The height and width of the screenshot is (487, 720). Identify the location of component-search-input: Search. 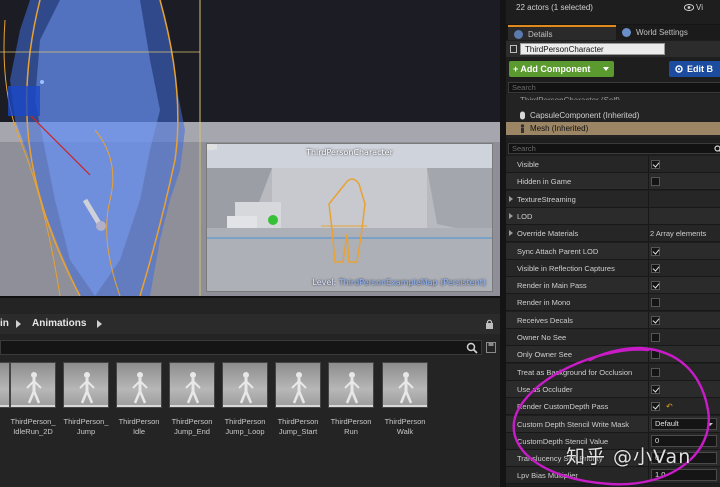
(614, 87).